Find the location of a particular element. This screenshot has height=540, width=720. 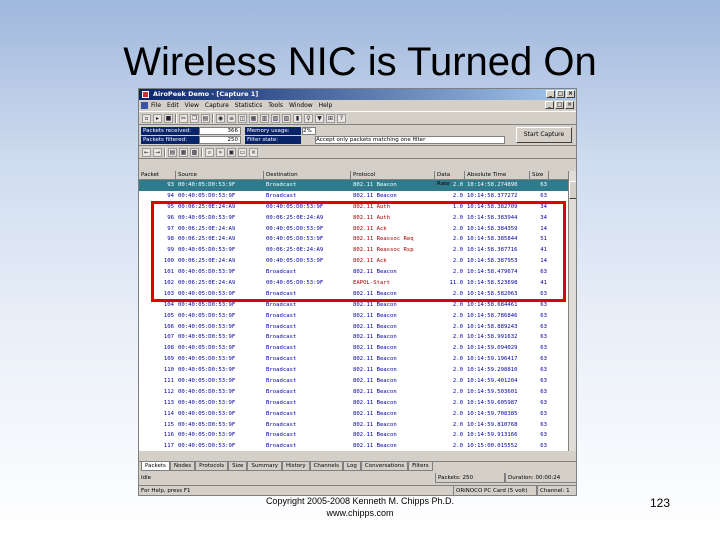

column-header: Data Rate is located at coordinates (450, 179).